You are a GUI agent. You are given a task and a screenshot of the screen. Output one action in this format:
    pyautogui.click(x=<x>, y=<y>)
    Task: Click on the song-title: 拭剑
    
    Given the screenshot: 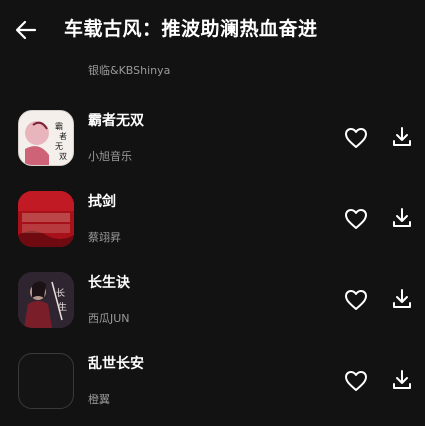 What is the action you would take?
    pyautogui.click(x=102, y=202)
    